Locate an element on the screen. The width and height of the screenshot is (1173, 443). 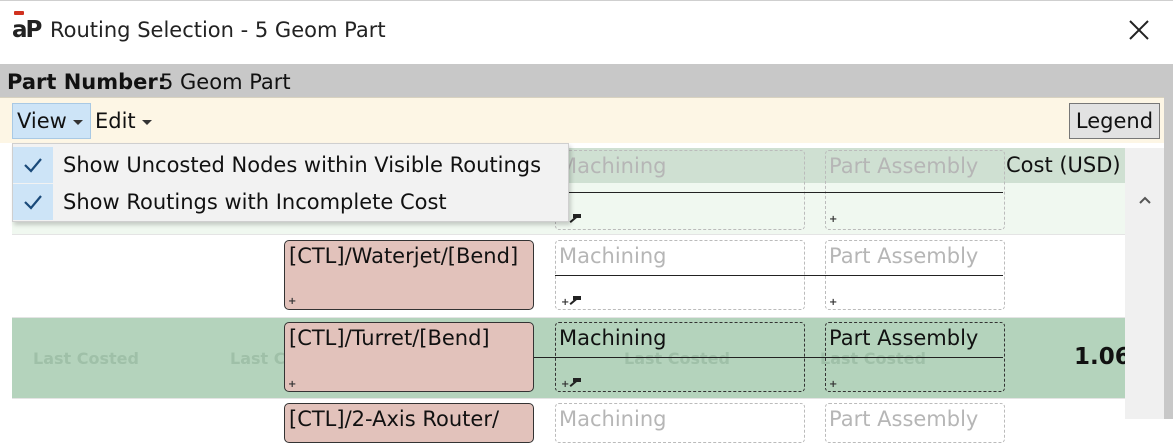
window-title: Routing Selection - 5 Geom Part is located at coordinates (218, 30).